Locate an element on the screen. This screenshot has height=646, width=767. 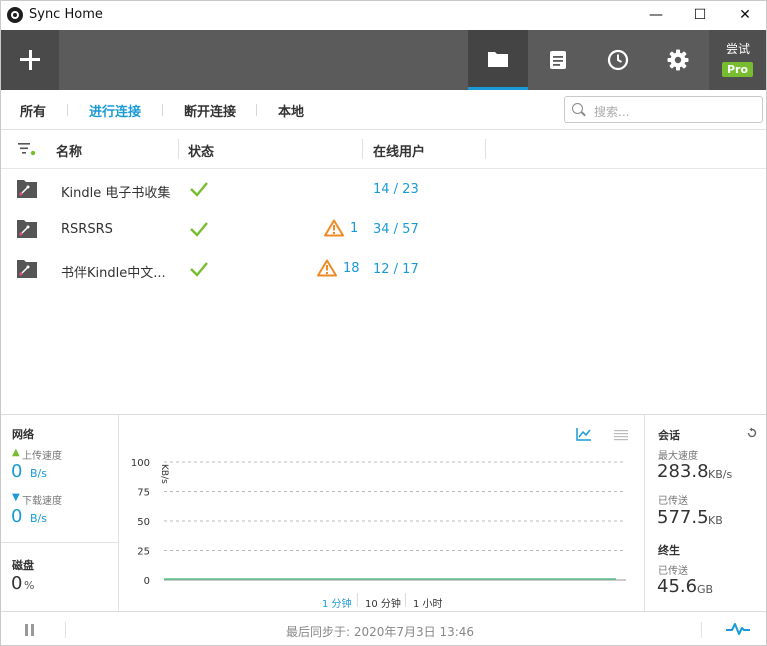
close-button: ✕ is located at coordinates (744, 15).